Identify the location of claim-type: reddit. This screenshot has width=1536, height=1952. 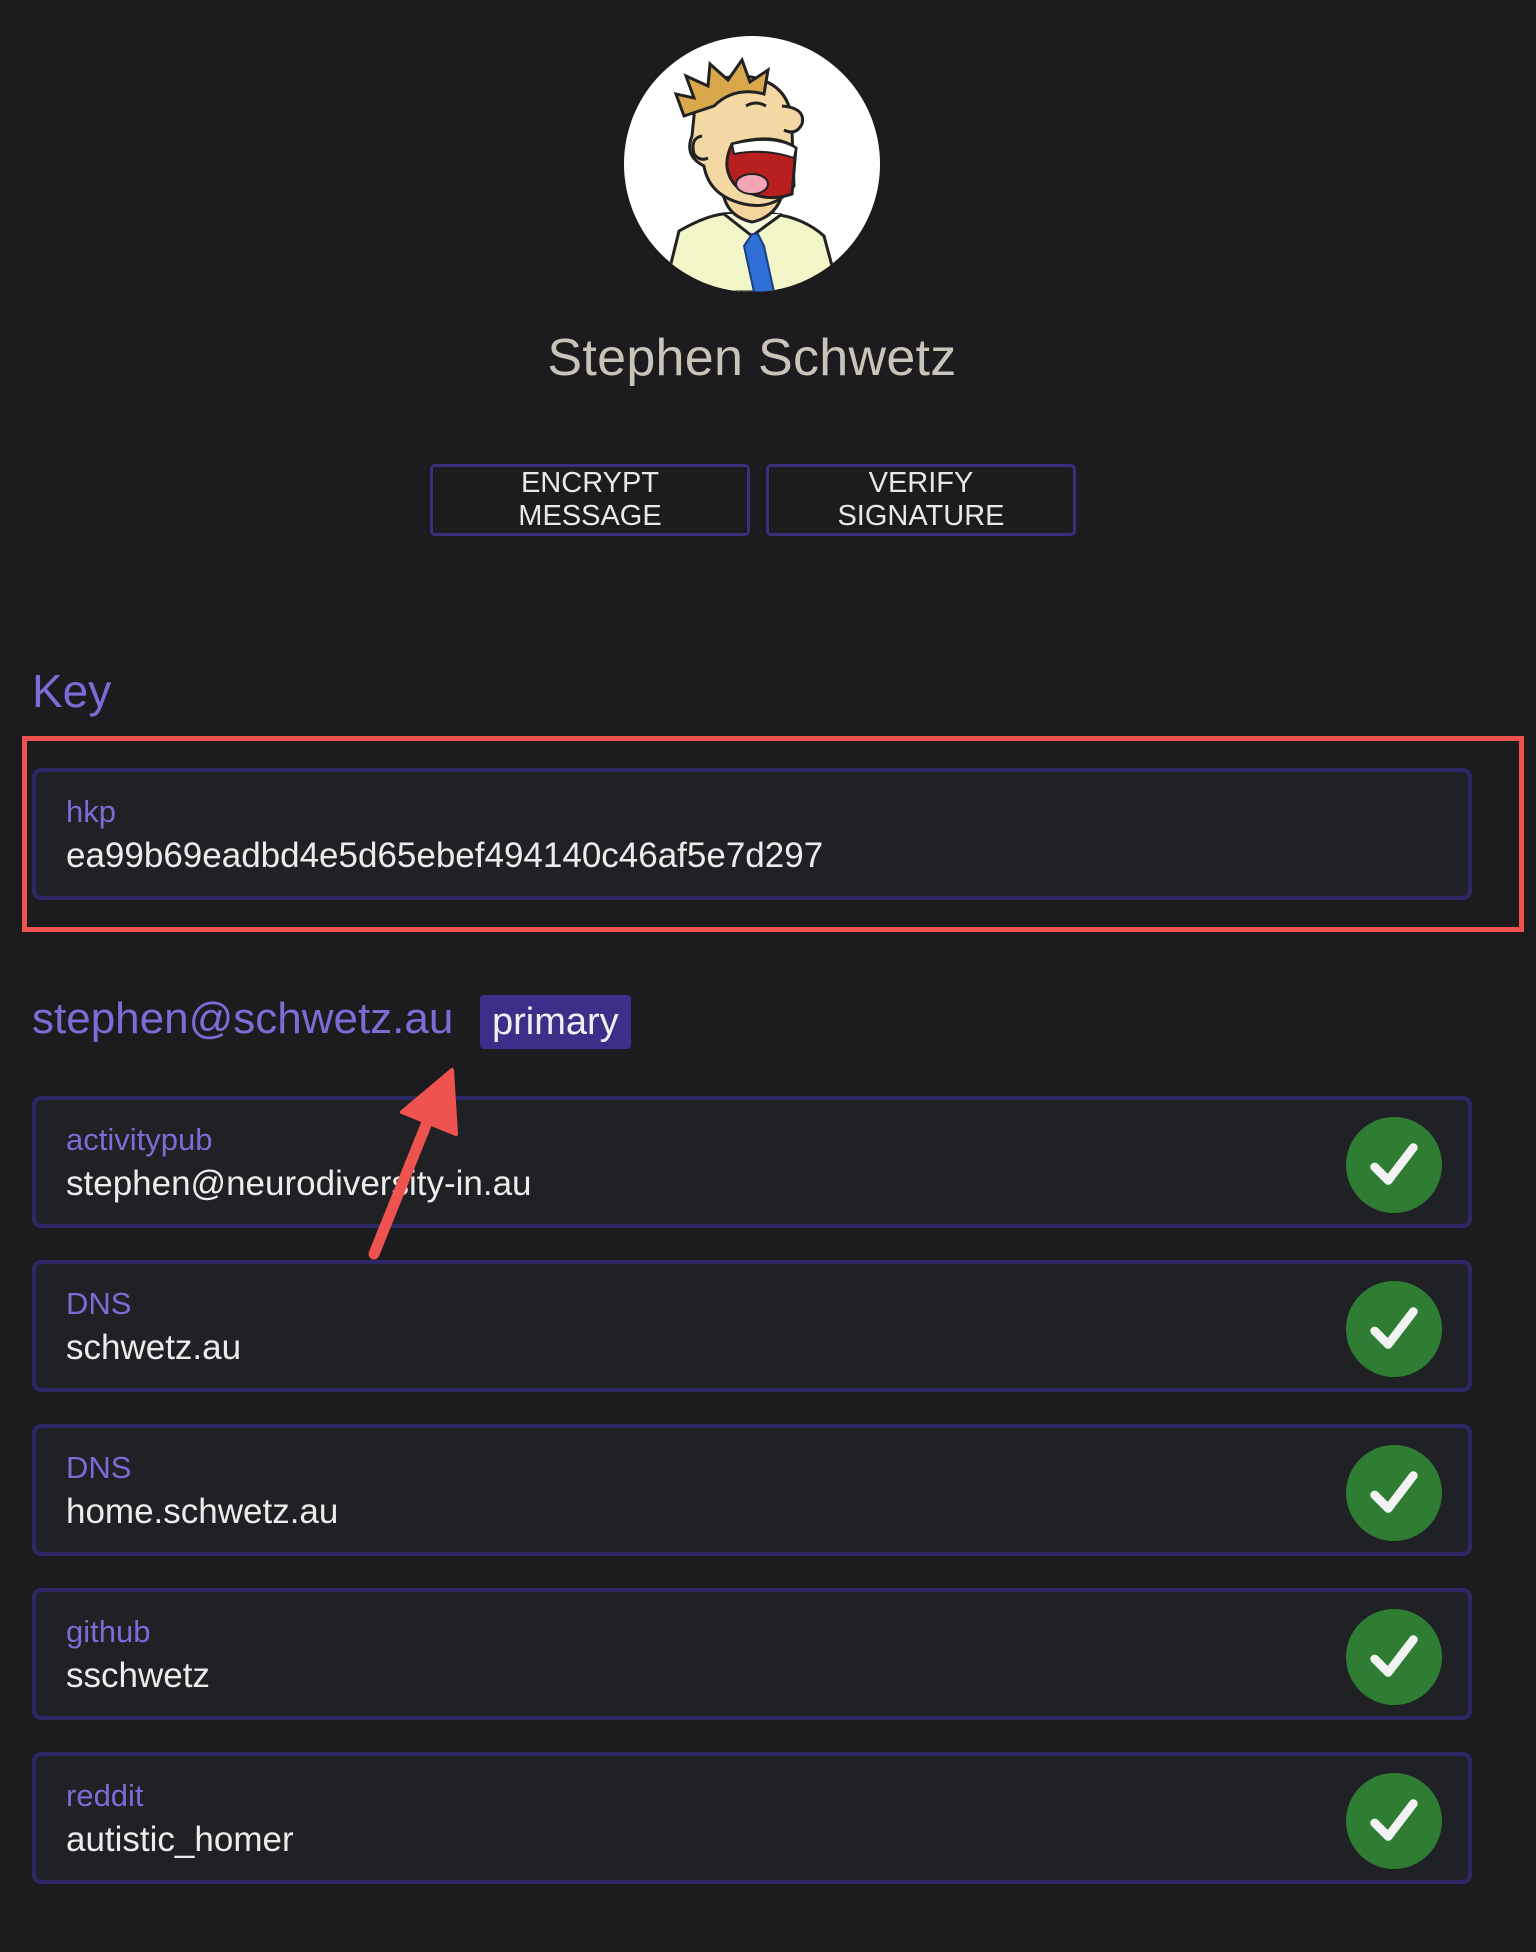
(105, 1795).